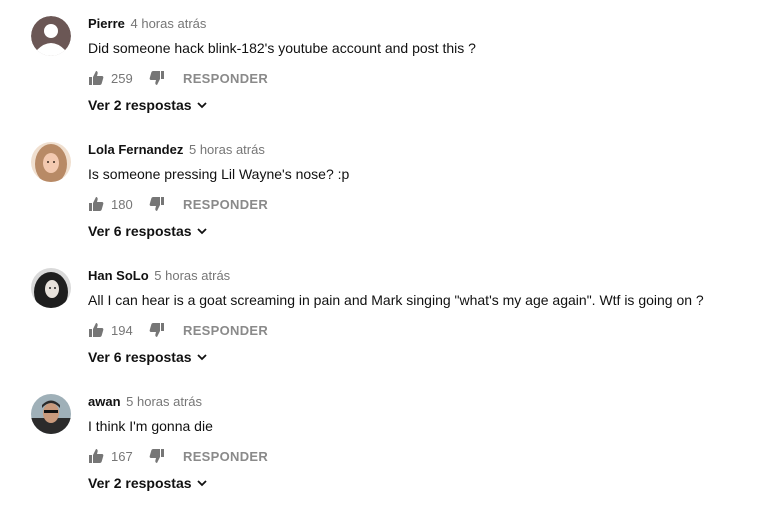 The width and height of the screenshot is (763, 512). I want to click on comment-header: Lola Fernandez 5 horas atrás, so click(176, 150).